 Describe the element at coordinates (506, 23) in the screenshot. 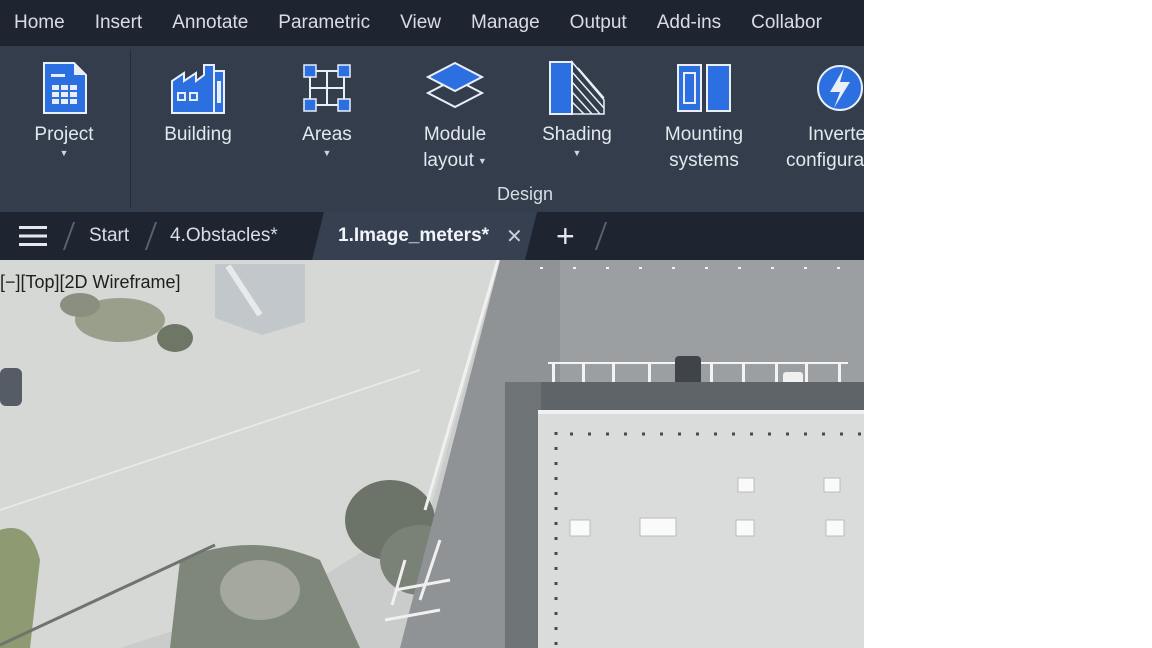

I see `menu-manage: Manage` at that location.